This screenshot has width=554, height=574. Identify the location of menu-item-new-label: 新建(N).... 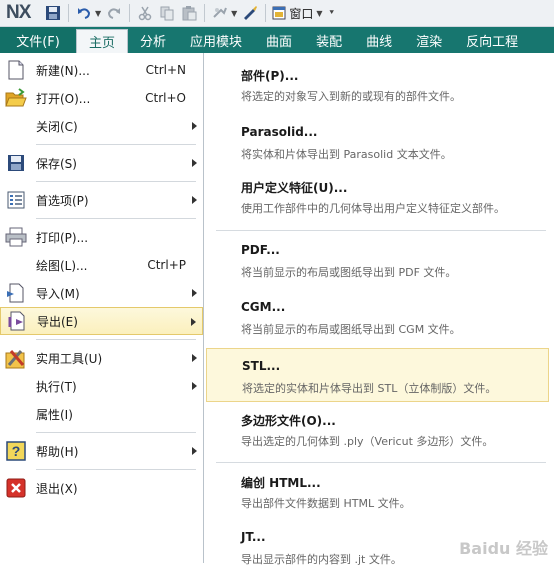
(63, 70).